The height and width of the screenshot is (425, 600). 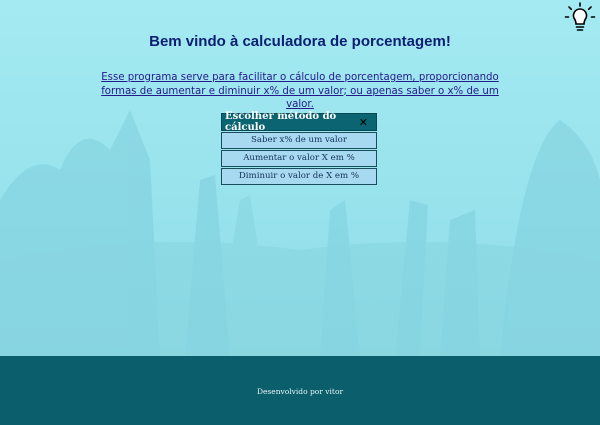 What do you see at coordinates (299, 140) in the screenshot?
I see `menu-item-saber-percent: Saber x% de um valor` at bounding box center [299, 140].